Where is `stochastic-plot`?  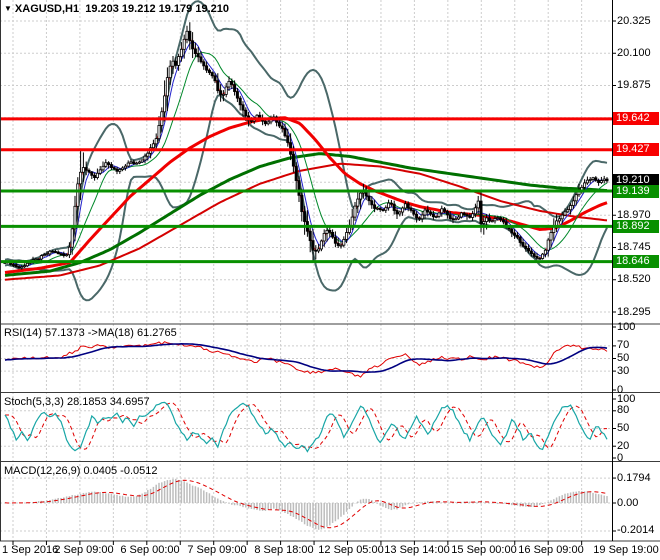 stochastic-plot is located at coordinates (306, 427).